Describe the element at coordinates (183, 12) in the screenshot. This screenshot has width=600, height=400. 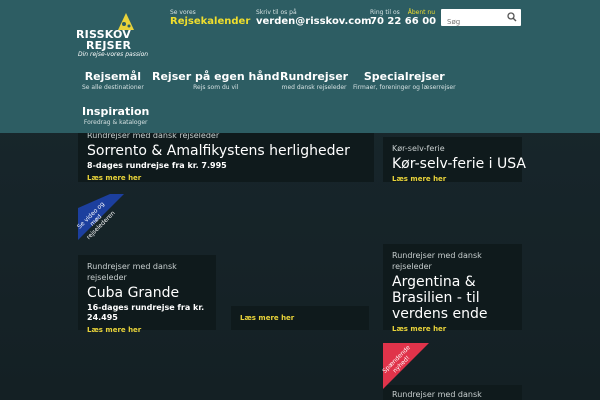
I see `calendar-caption: Se vores` at that location.